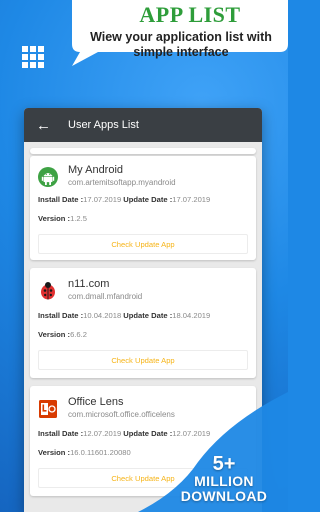  I want to click on office-lens-icon, so click(48, 409).